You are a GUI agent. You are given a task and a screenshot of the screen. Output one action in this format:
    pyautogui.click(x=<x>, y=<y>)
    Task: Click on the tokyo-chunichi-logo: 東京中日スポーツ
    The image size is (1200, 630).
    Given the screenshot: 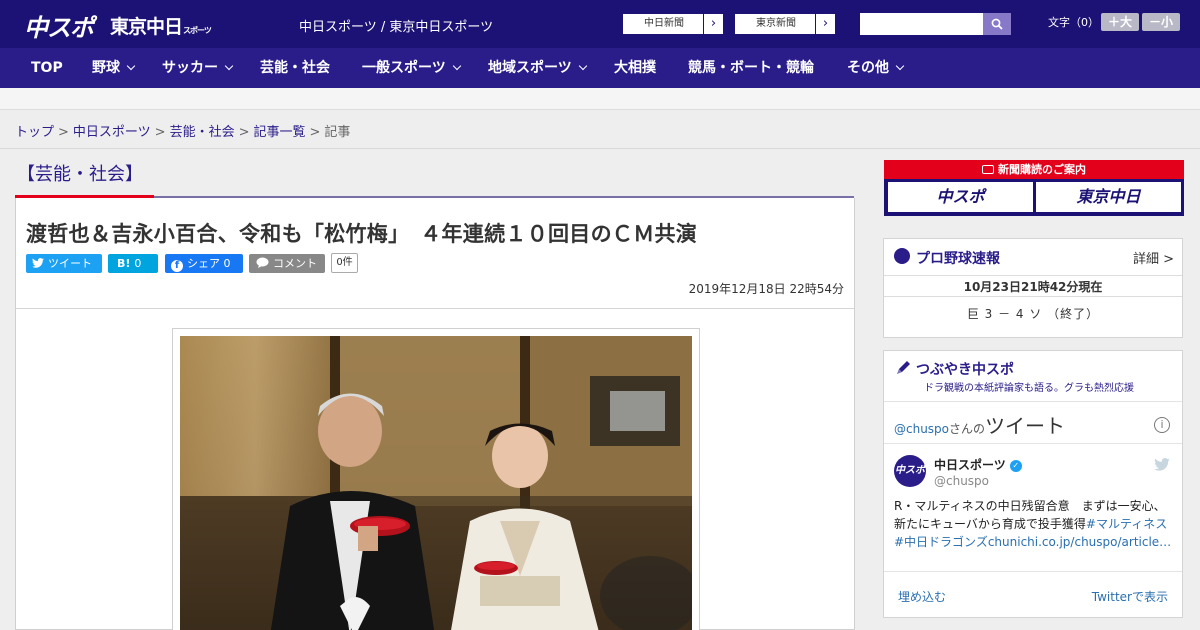 What is the action you would take?
    pyautogui.click(x=161, y=25)
    